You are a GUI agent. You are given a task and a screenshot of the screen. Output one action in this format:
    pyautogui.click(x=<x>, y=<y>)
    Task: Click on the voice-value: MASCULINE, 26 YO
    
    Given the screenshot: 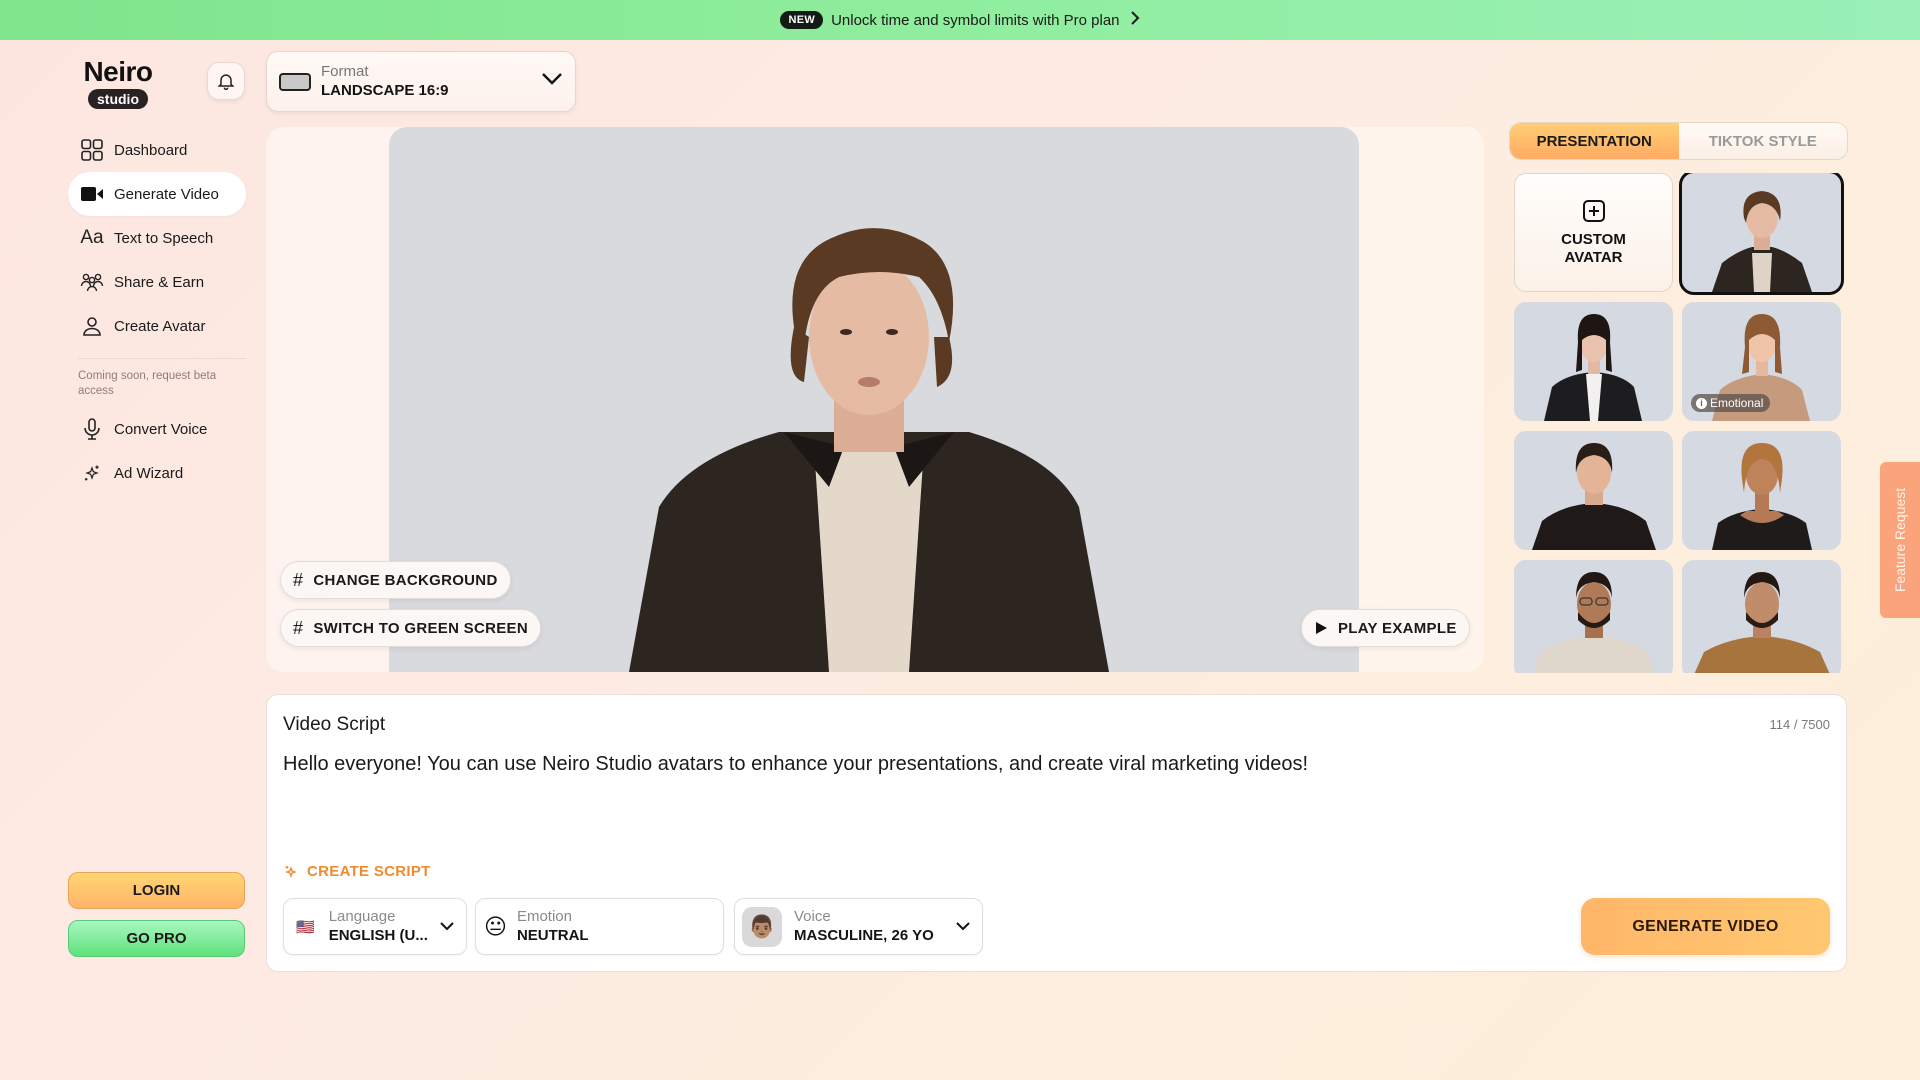 What is the action you would take?
    pyautogui.click(x=864, y=935)
    